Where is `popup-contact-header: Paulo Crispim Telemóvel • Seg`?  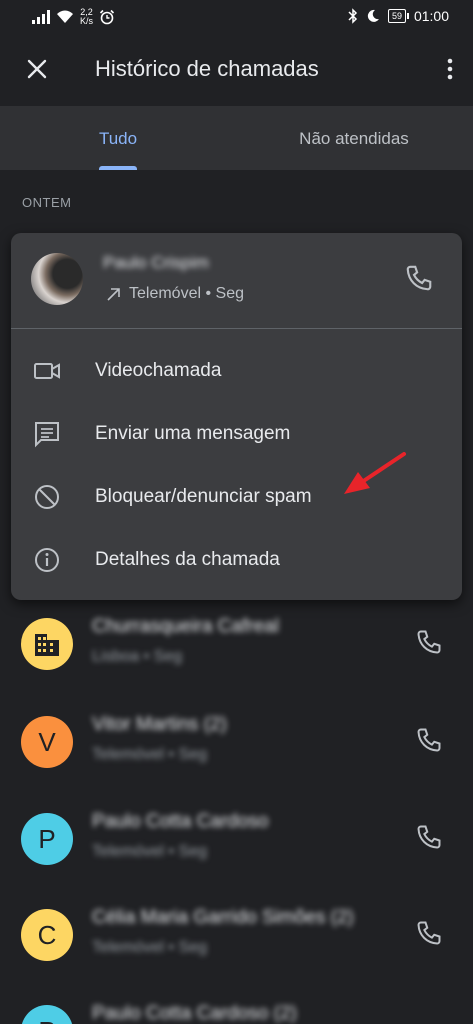
popup-contact-header: Paulo Crispim Telemóvel • Seg is located at coordinates (236, 281).